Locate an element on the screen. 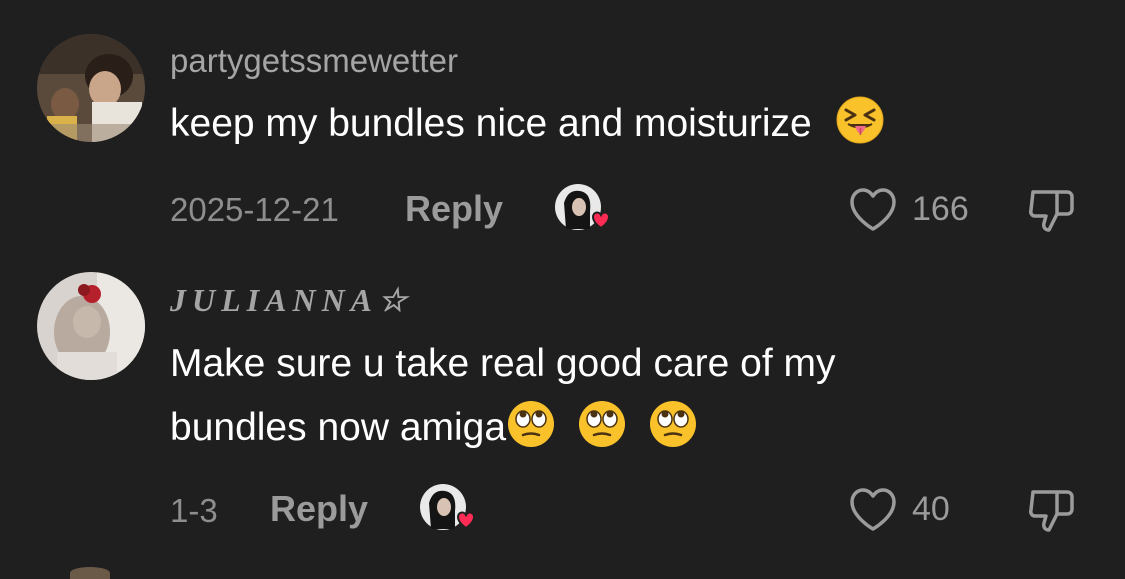  comment-text-line-with-emoji: bundles now amiga is located at coordinates (503, 428).